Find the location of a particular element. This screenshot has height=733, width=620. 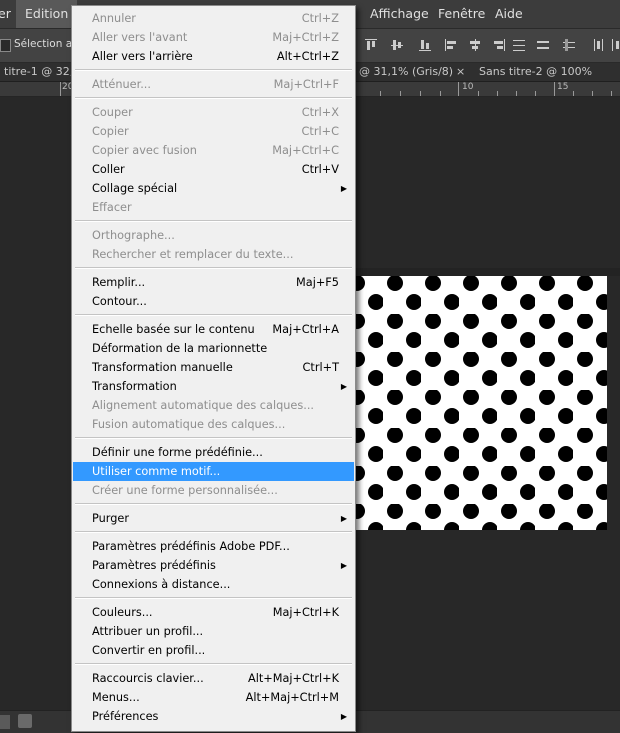

distribute-bottom-icon is located at coordinates (569, 45).